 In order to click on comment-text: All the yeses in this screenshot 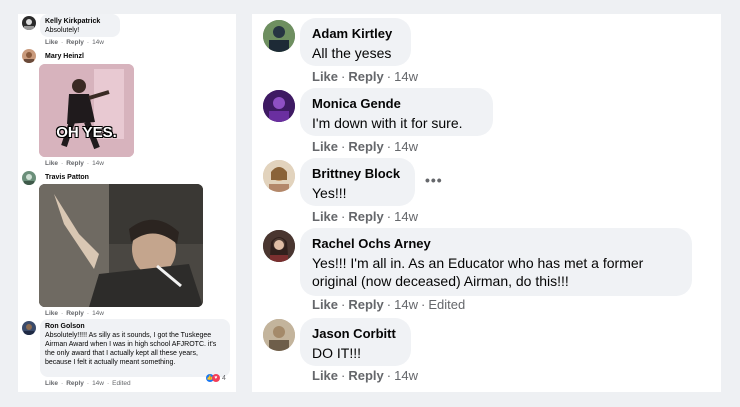, I will do `click(352, 53)`.